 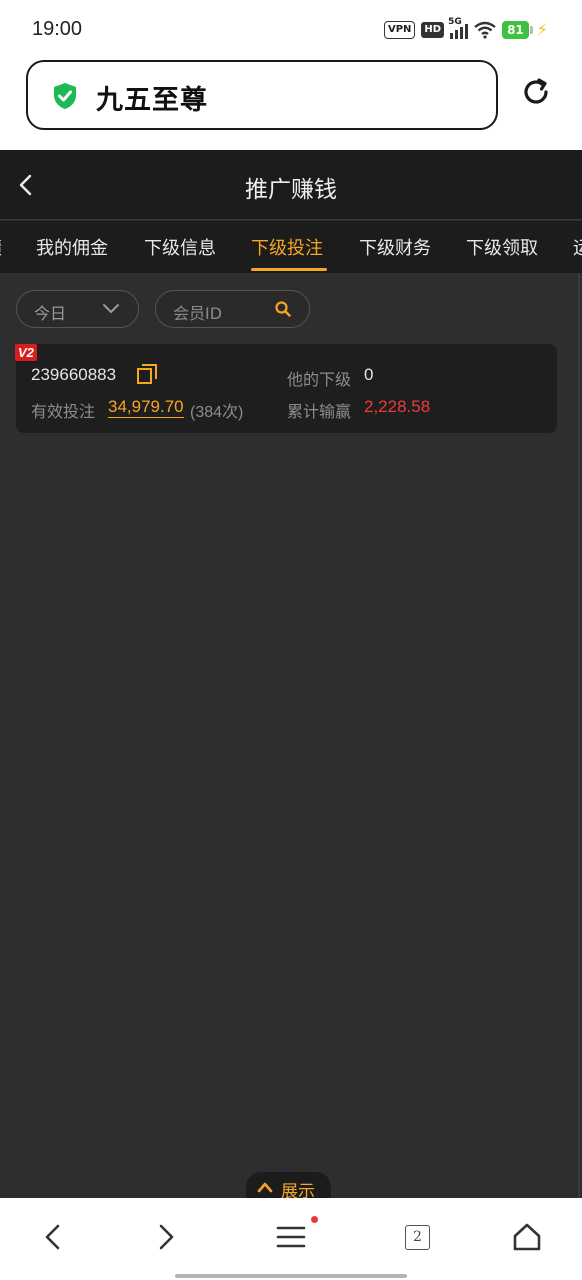 I want to click on address-text: 九五至尊, so click(x=152, y=100).